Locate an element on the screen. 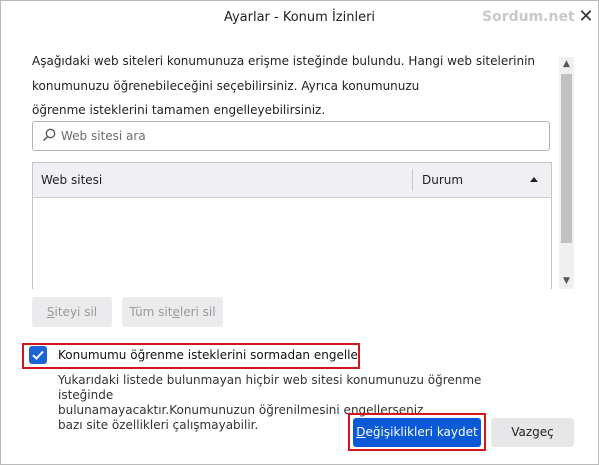 The height and width of the screenshot is (465, 599). sort-ascending-icon is located at coordinates (534, 179).